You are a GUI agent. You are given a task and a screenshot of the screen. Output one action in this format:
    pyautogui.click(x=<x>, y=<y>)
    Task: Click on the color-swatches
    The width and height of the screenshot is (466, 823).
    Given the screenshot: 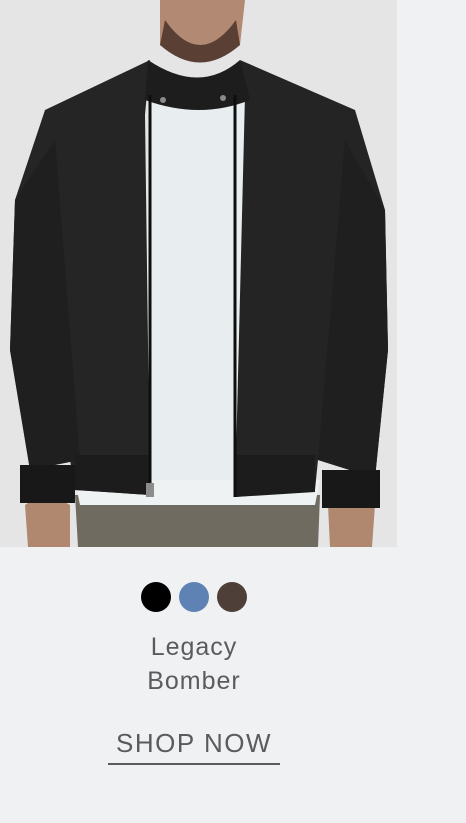 What is the action you would take?
    pyautogui.click(x=194, y=597)
    